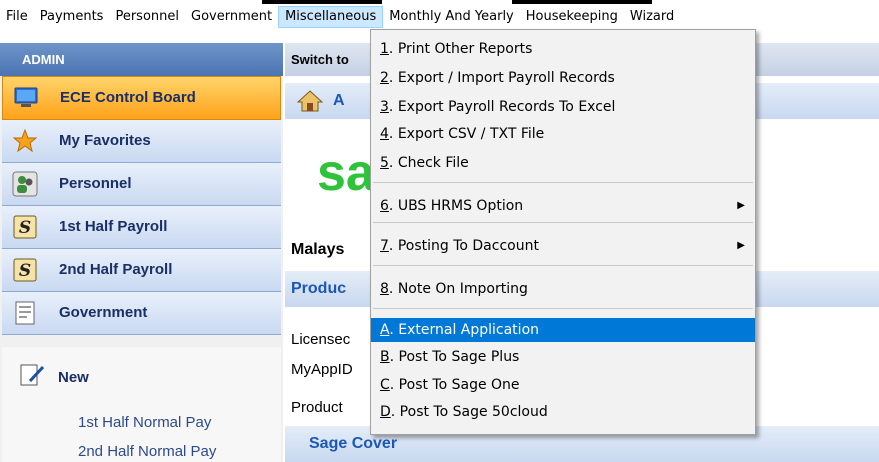 The height and width of the screenshot is (462, 879). Describe the element at coordinates (53, 377) in the screenshot. I see `new-button: New` at that location.